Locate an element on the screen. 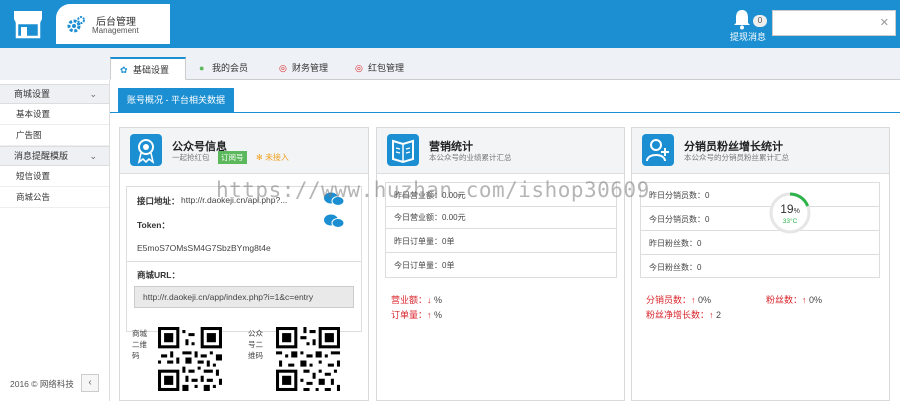 This screenshot has width=900, height=401. panel-subtitle: 一起抢红包 is located at coordinates (191, 157).